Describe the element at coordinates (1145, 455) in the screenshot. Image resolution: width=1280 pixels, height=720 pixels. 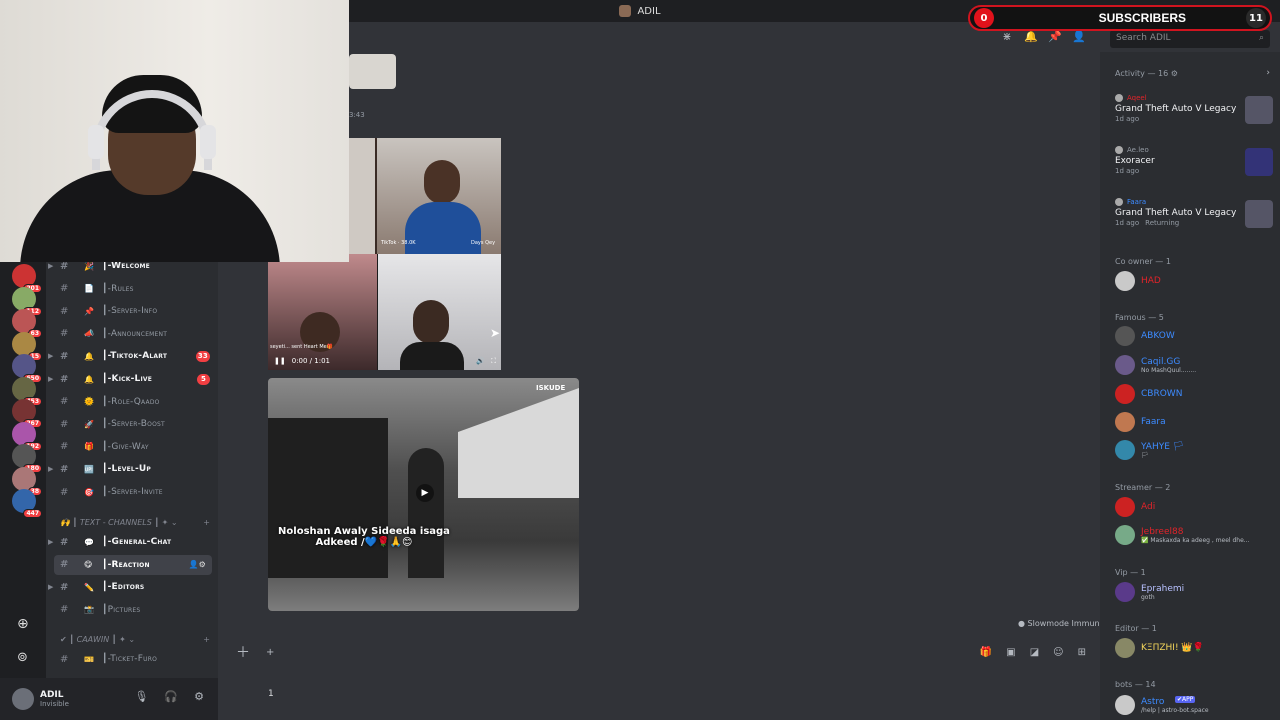
I see `member-status-text: 🏳` at that location.